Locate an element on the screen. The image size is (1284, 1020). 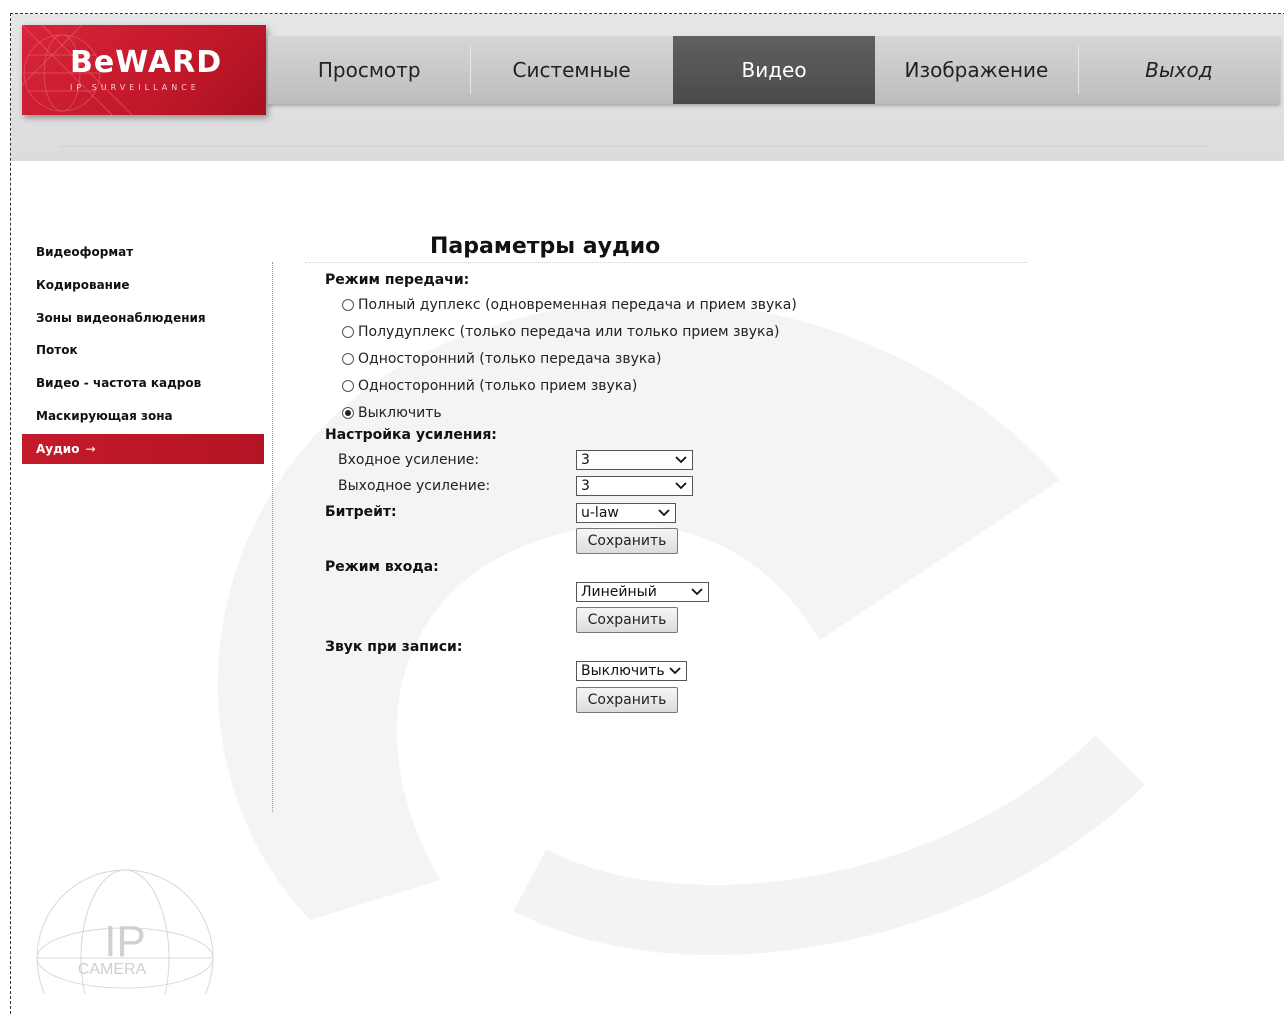
input-mode-select: Линейный is located at coordinates (642, 592).